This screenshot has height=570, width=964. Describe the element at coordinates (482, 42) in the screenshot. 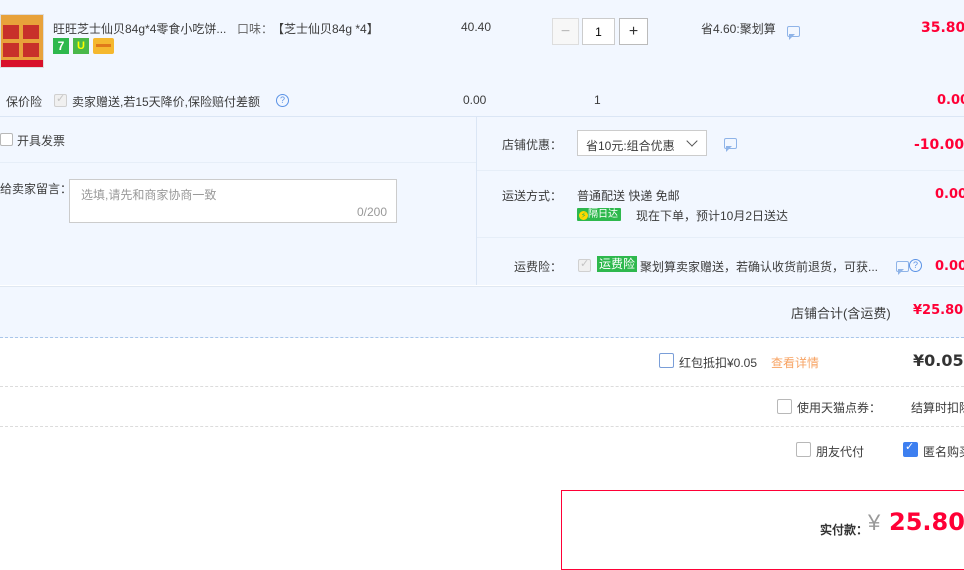

I see `order-item-row` at that location.